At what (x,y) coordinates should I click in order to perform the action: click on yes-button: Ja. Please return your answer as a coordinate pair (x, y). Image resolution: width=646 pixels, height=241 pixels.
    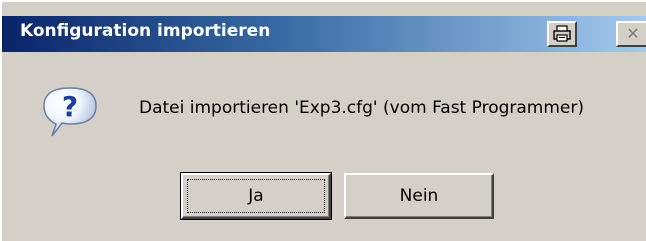
    Looking at the image, I should click on (256, 196).